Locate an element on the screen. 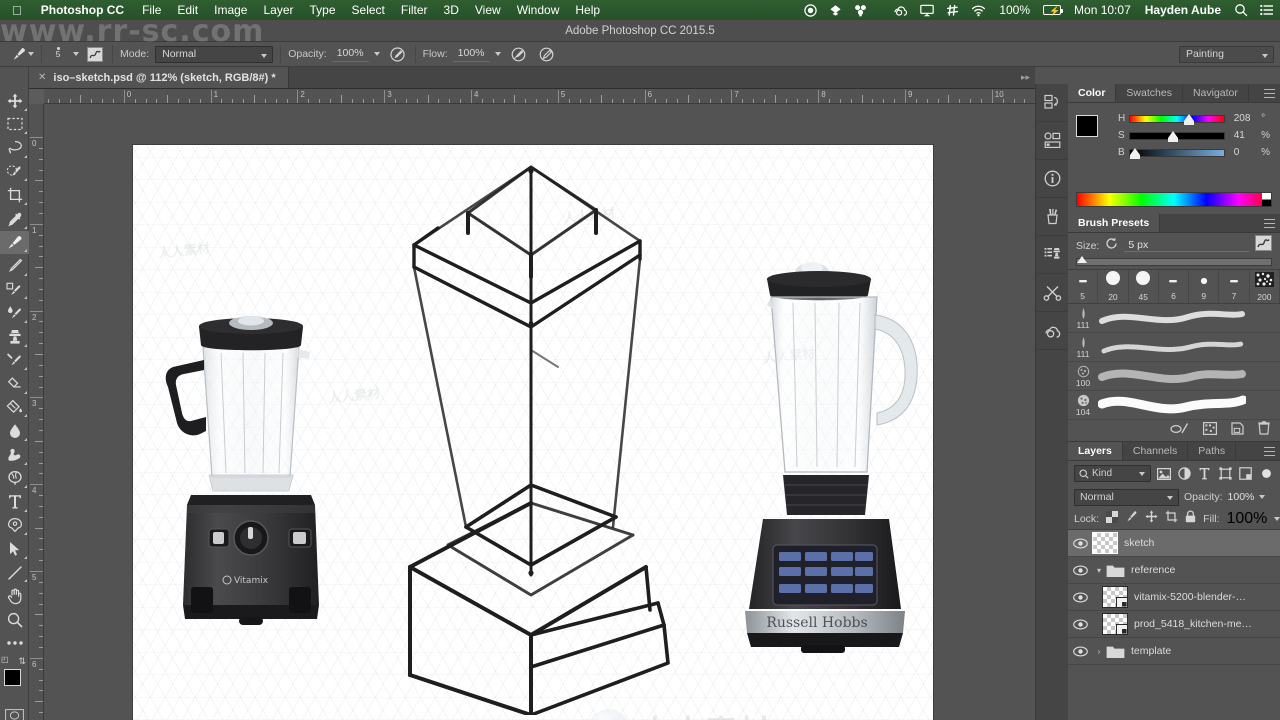  menu-layer: Layer is located at coordinates (278, 10).